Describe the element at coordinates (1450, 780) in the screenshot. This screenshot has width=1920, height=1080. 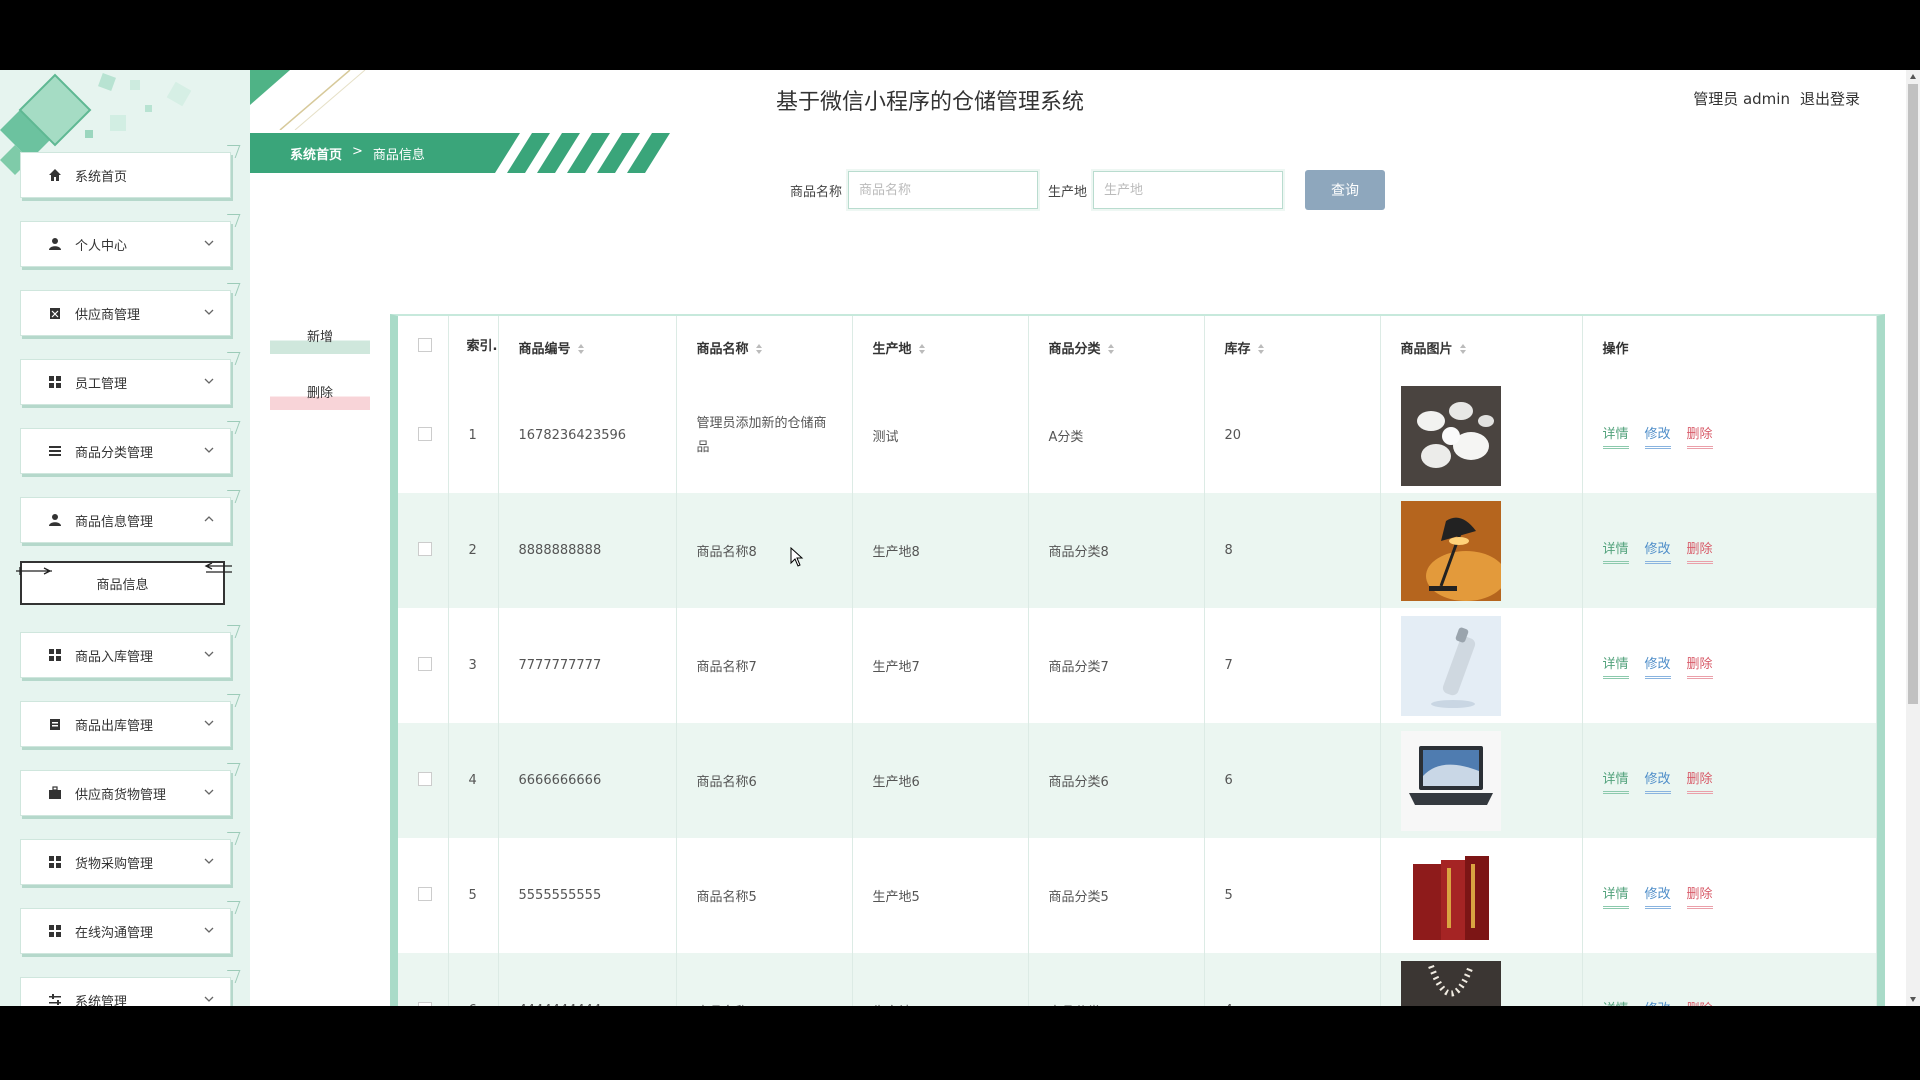
I see `product-image-laptop` at that location.